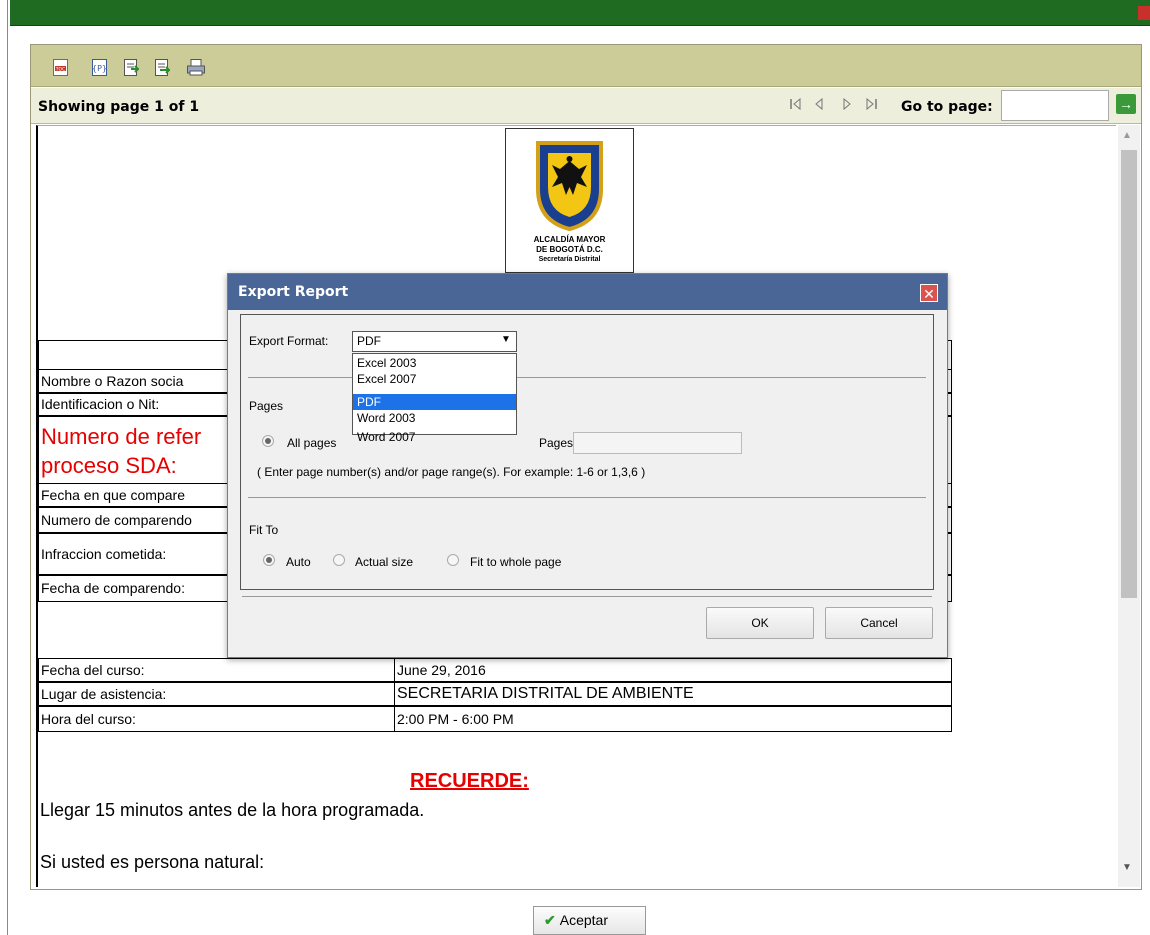 The height and width of the screenshot is (935, 1150). I want to click on aceptar-button: ✔ Aceptar, so click(589, 920).